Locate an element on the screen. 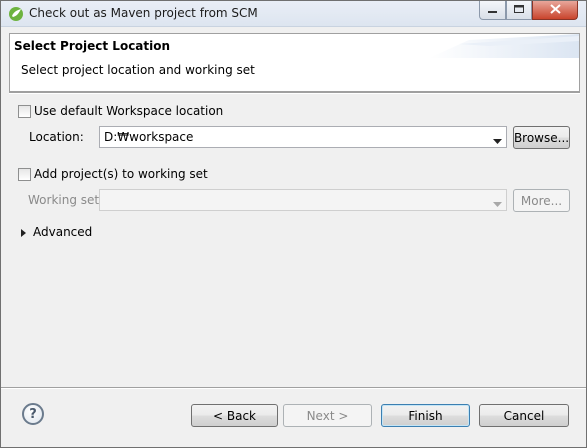 Image resolution: width=587 pixels, height=448 pixels. header-banner-art is located at coordinates (504, 46).